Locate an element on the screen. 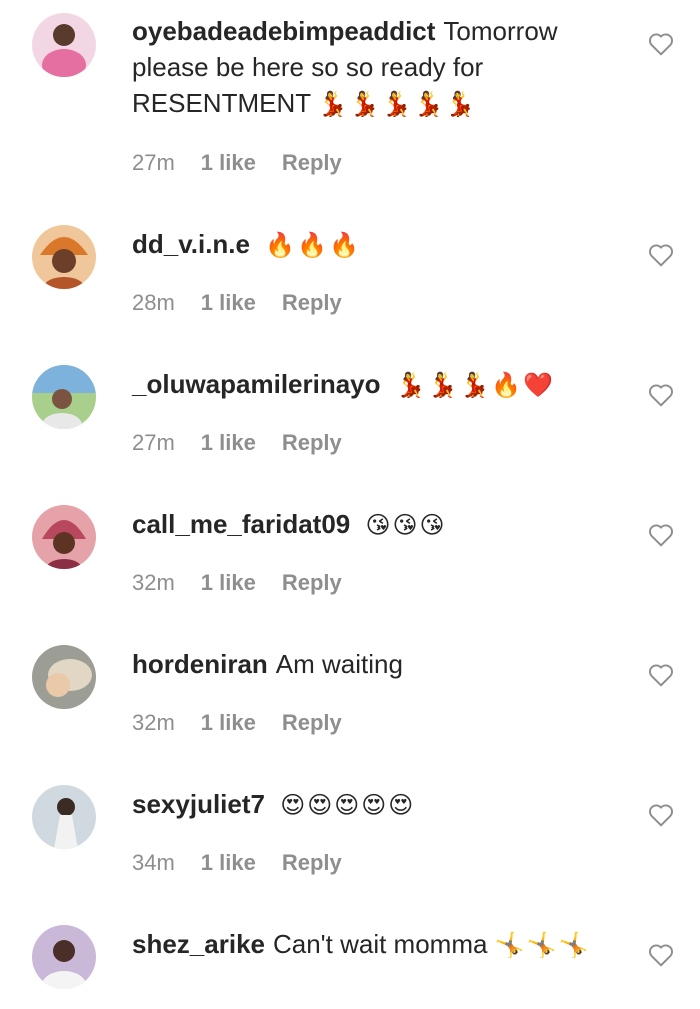 This screenshot has width=700, height=1009. comment-meta: 34m 1 like Reply is located at coordinates (237, 863).